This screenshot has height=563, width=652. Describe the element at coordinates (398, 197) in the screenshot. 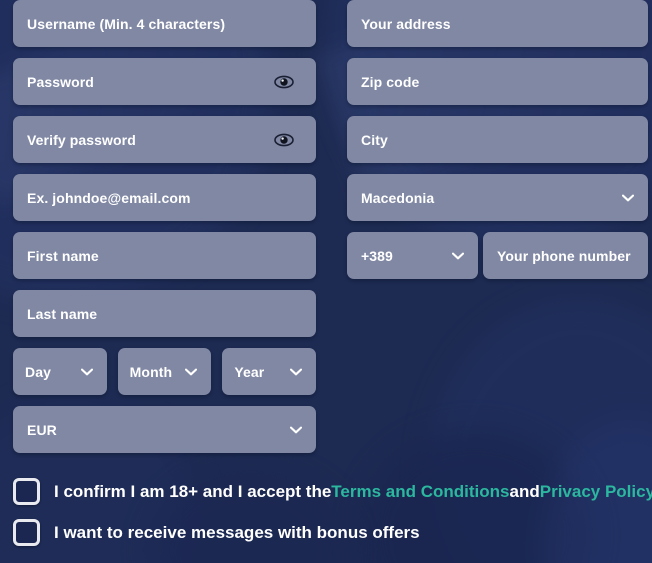

I see `country-value: Macedonia` at that location.